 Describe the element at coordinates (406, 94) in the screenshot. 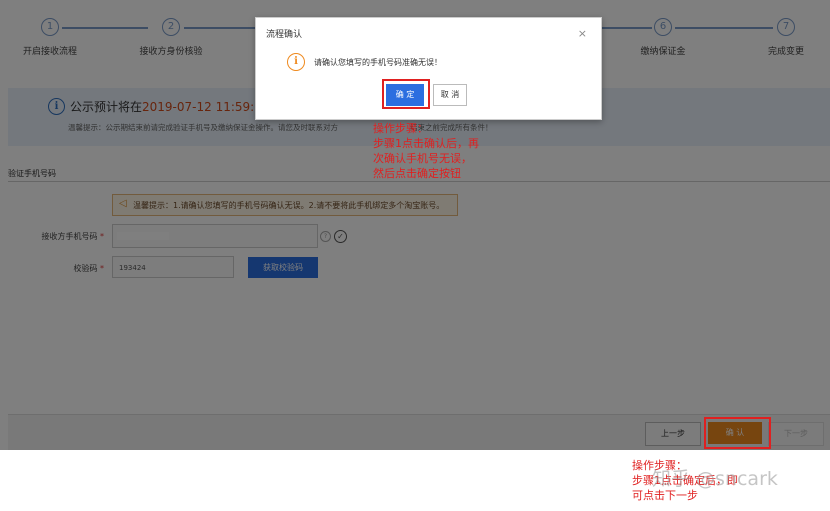

I see `highlight-ok-button` at that location.